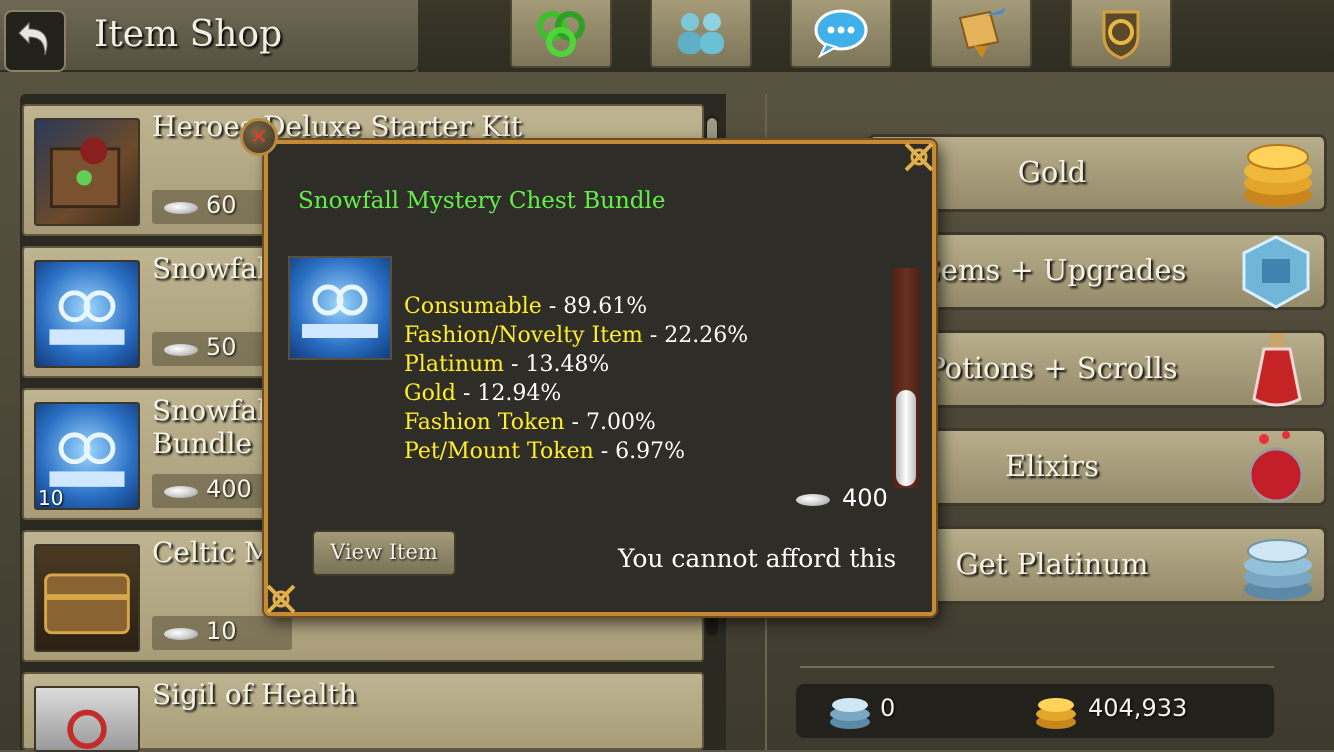  I want to click on category-gems-upgrades: Gems + Upgrades, so click(1097, 271).